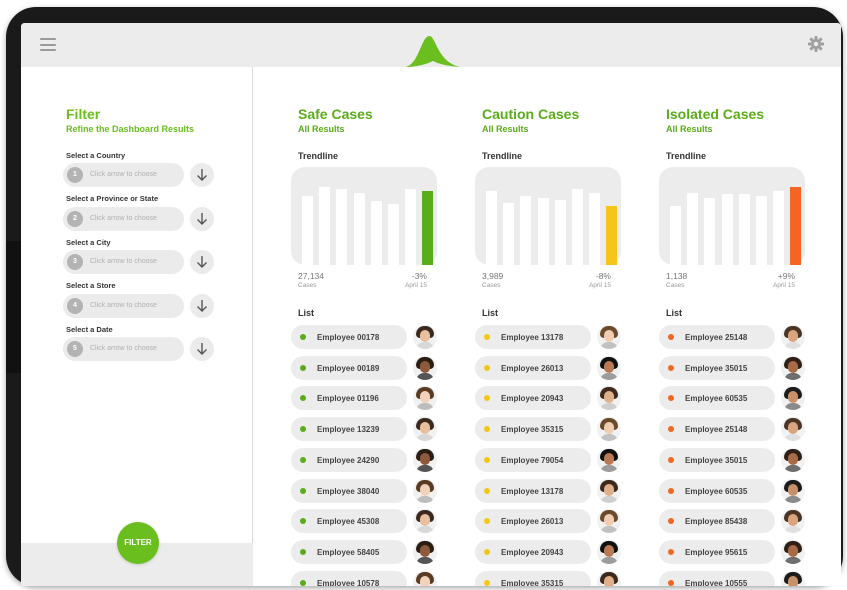 The image size is (847, 590). I want to click on employee-item: Employee 85438, so click(717, 521).